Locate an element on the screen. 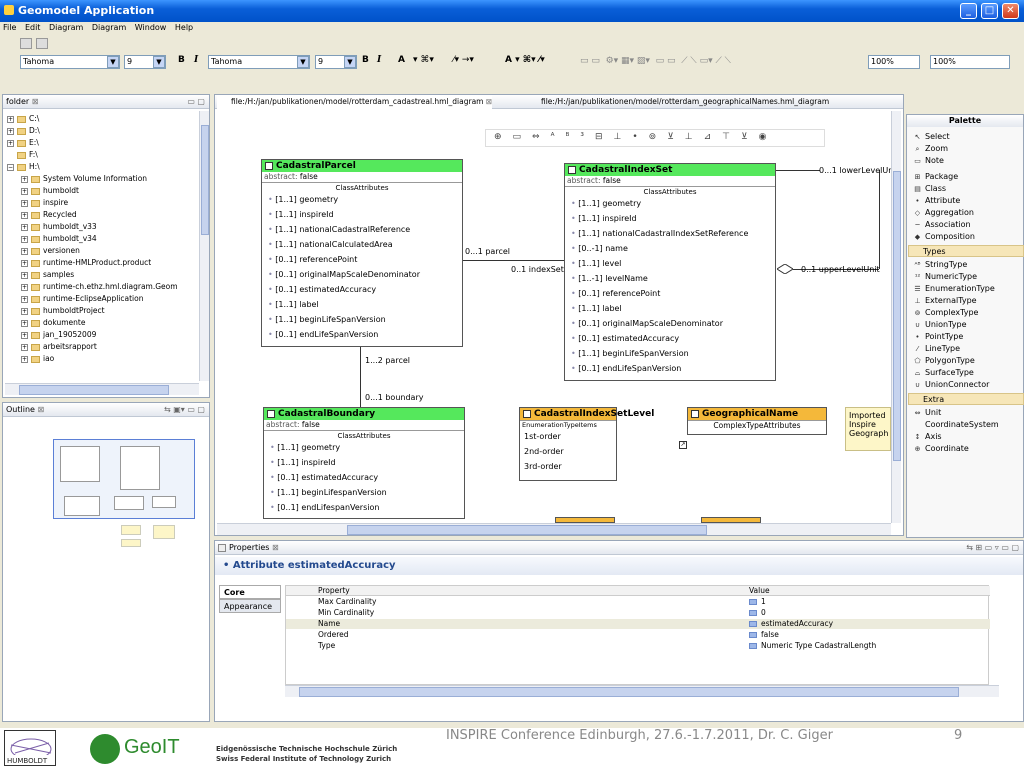  palette-tool-package: ⊞ Package is located at coordinates (936, 177).